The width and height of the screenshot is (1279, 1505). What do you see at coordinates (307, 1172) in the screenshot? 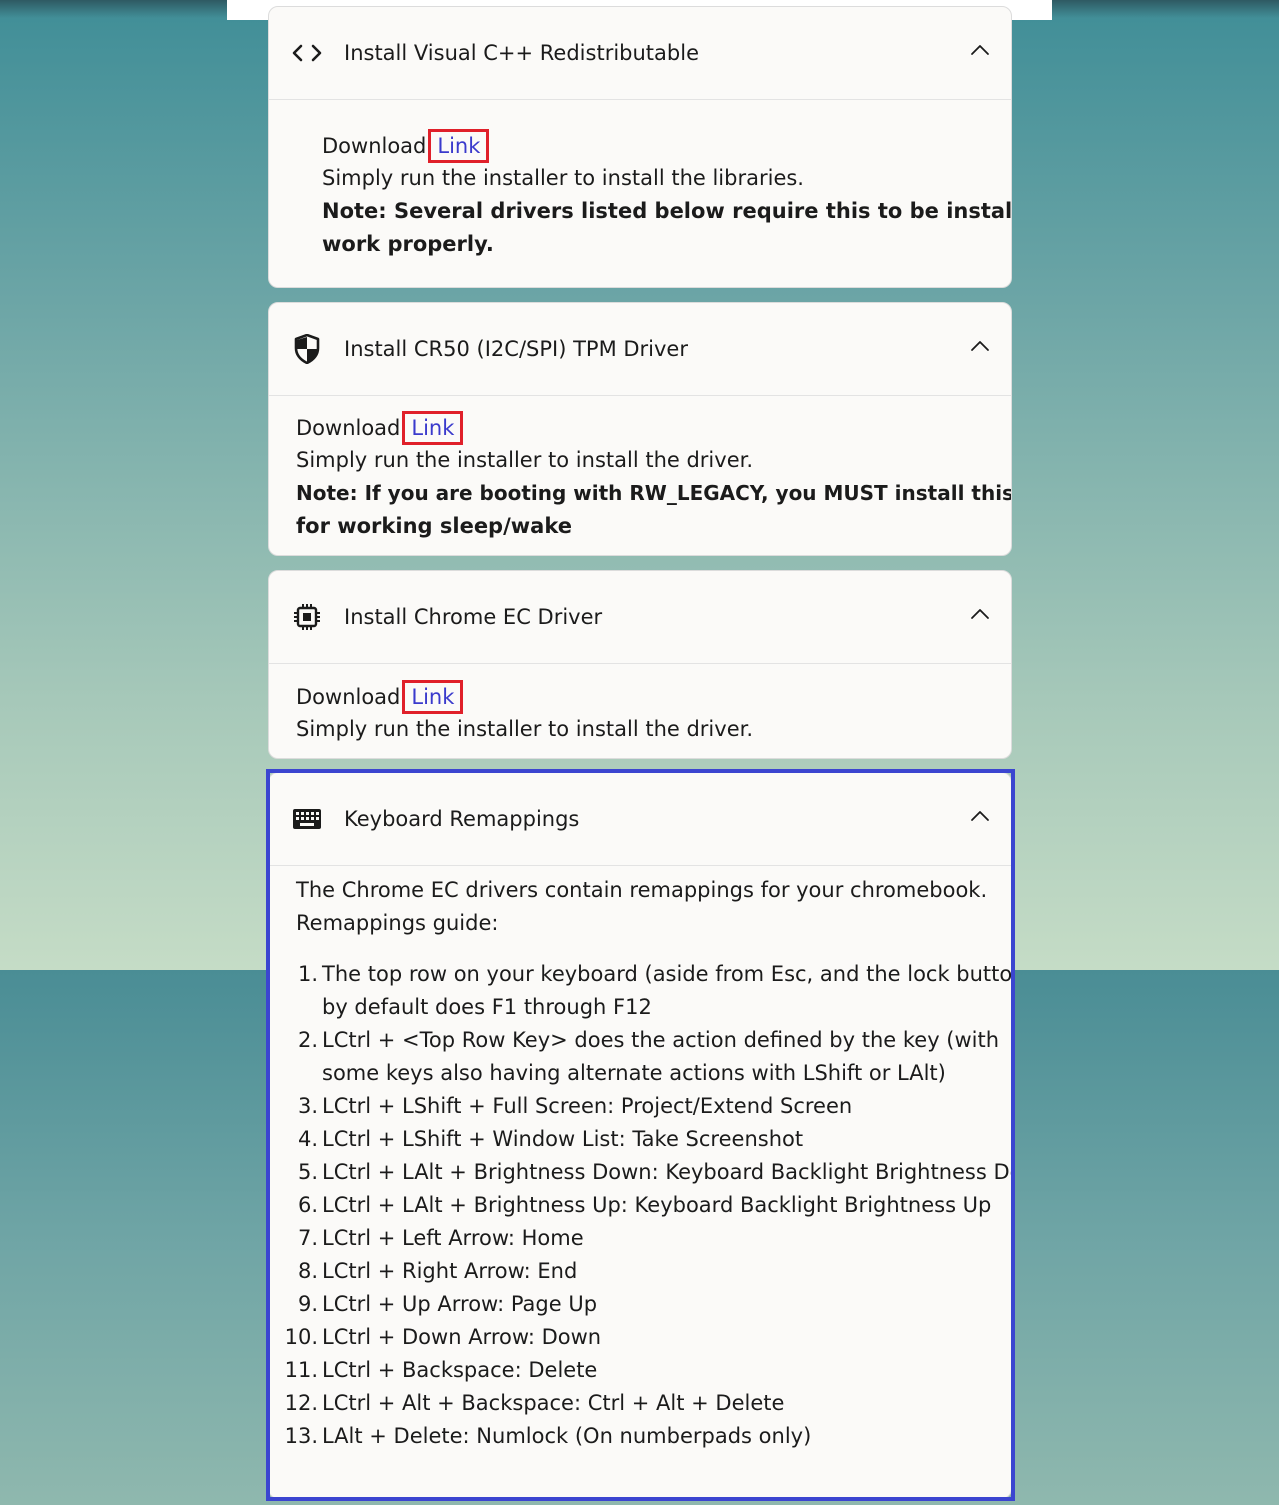
I see `list-item-number: 5.` at bounding box center [307, 1172].